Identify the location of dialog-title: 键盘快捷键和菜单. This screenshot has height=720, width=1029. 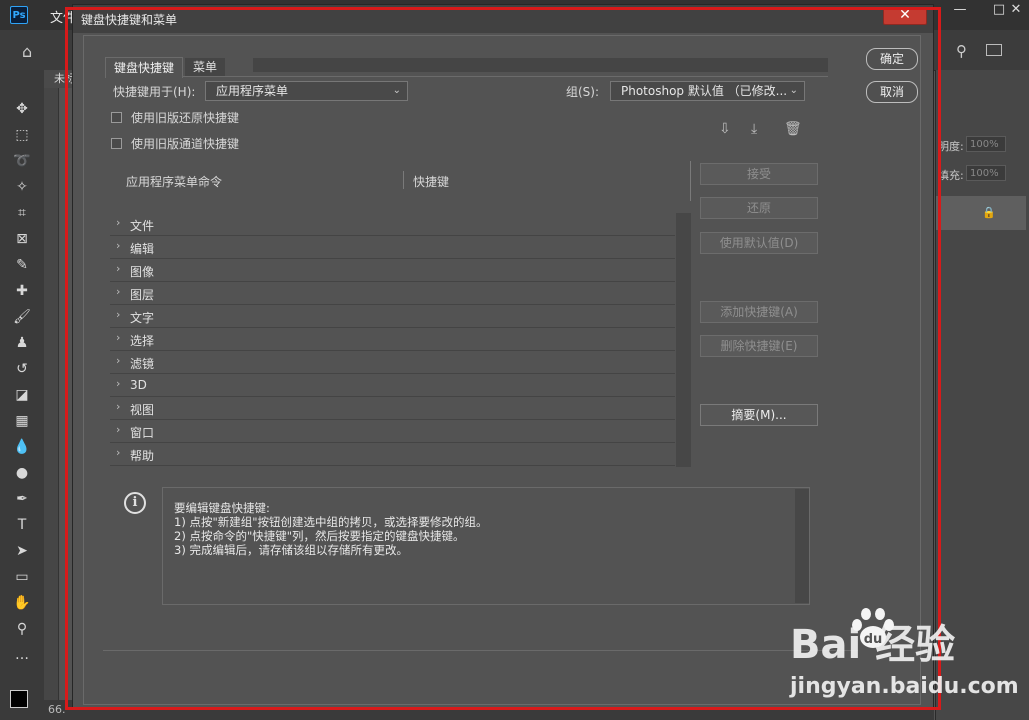
(129, 20).